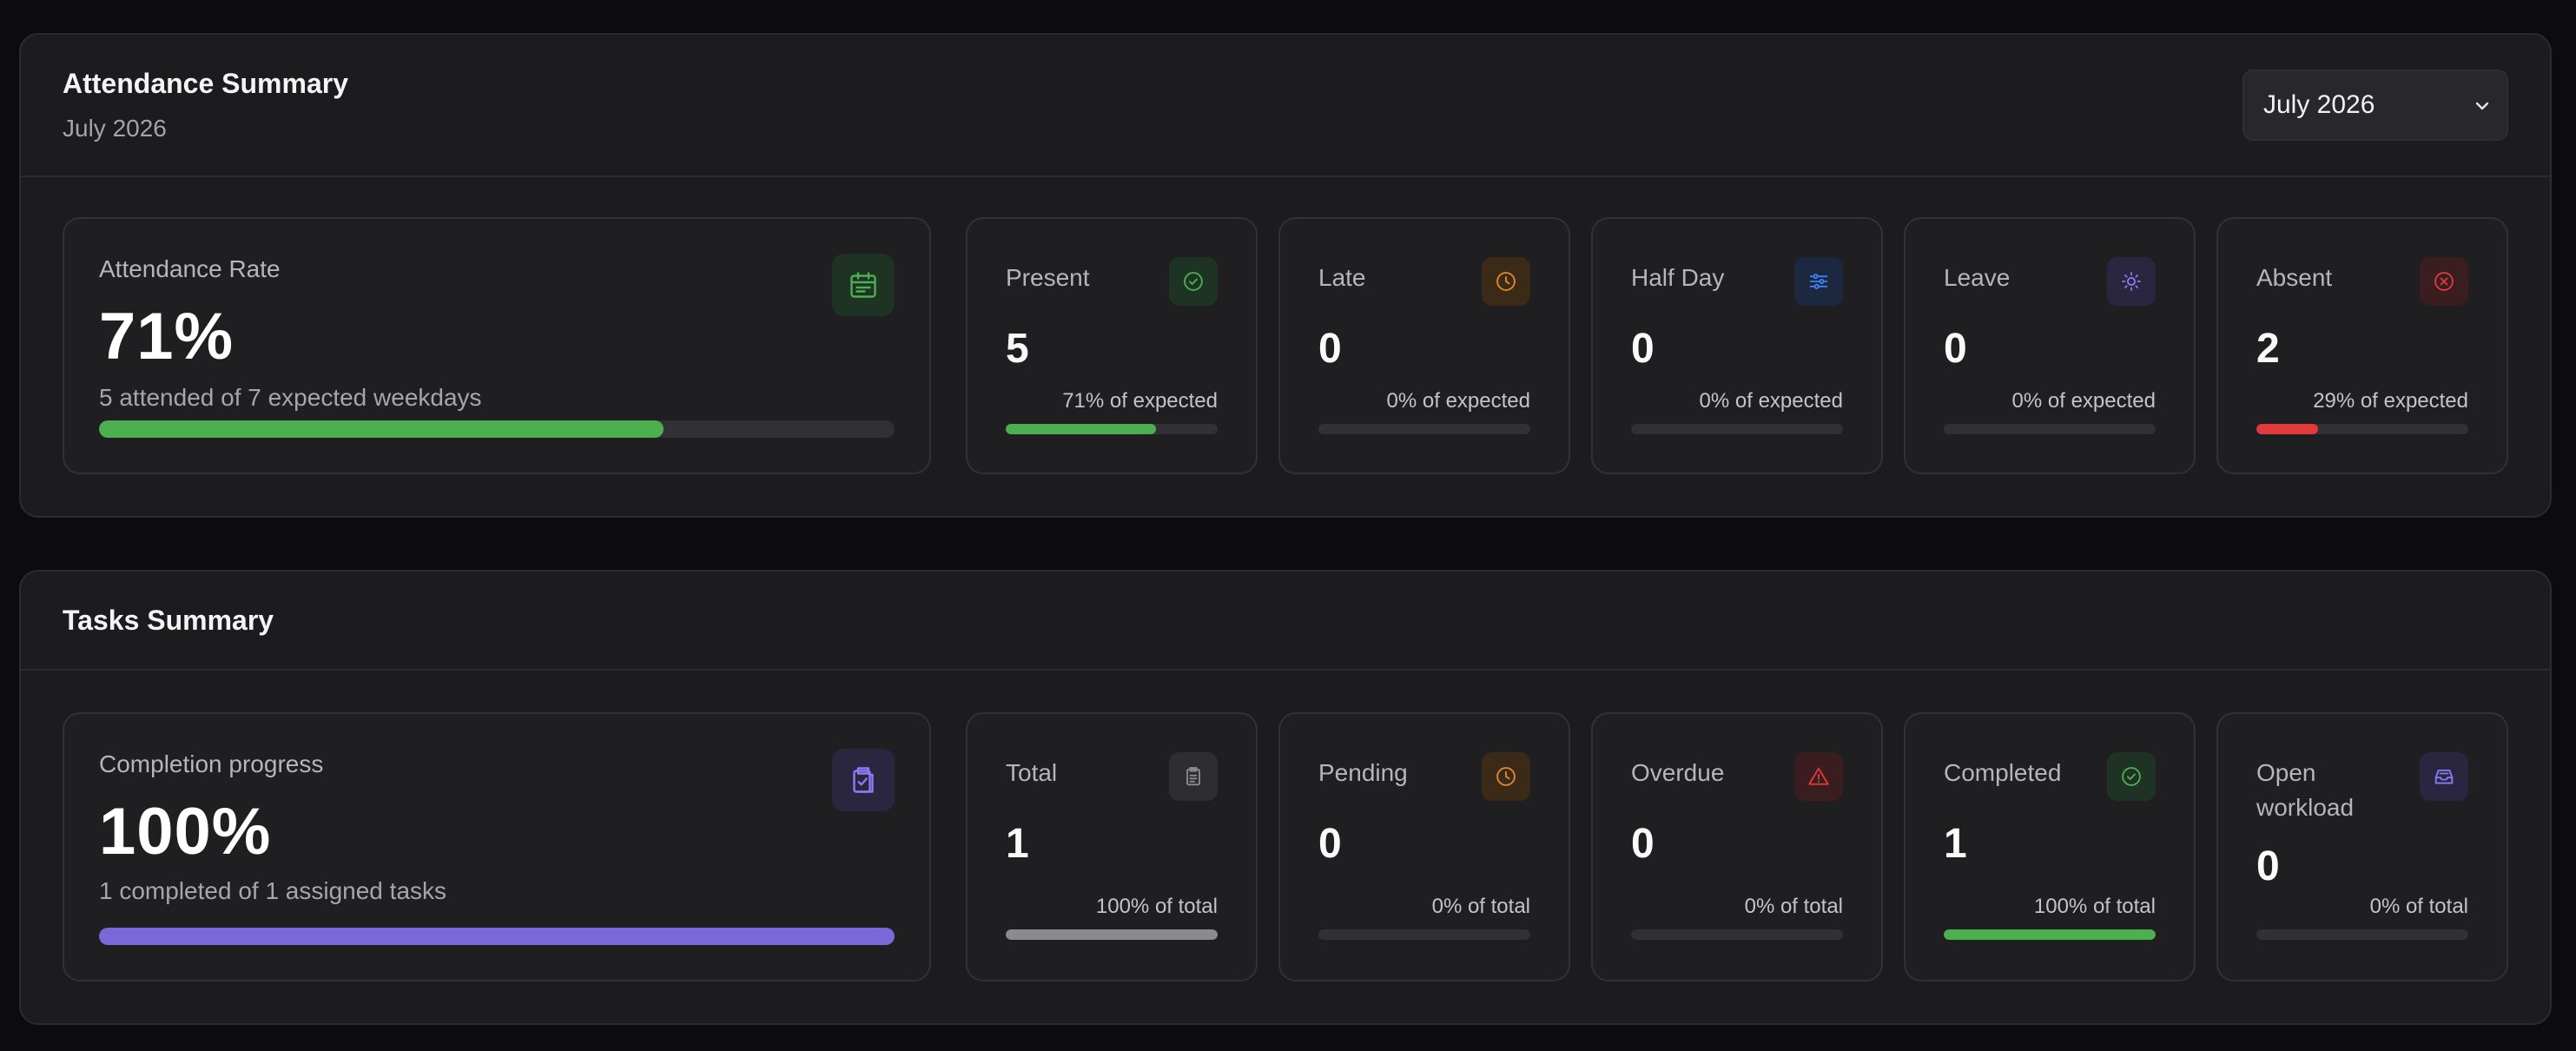 This screenshot has width=2576, height=1051. Describe the element at coordinates (115, 128) in the screenshot. I see `attendance-subtitle: July 2026` at that location.